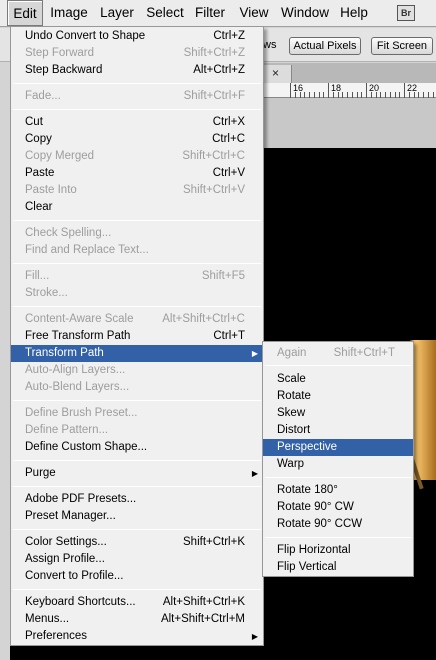  I want to click on menu-item-label: Flip Horizontal, so click(314, 550).